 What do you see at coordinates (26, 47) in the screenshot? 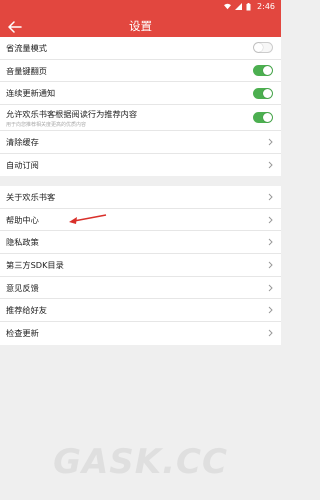
I see `settings-row-label: 省流量模式` at bounding box center [26, 47].